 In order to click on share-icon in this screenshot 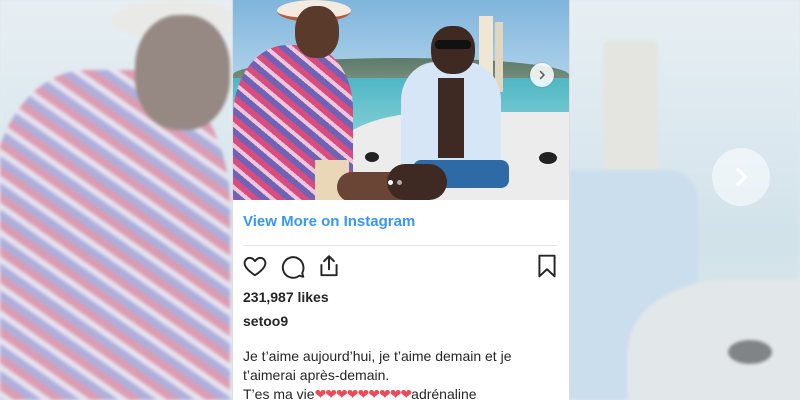, I will do `click(329, 266)`.